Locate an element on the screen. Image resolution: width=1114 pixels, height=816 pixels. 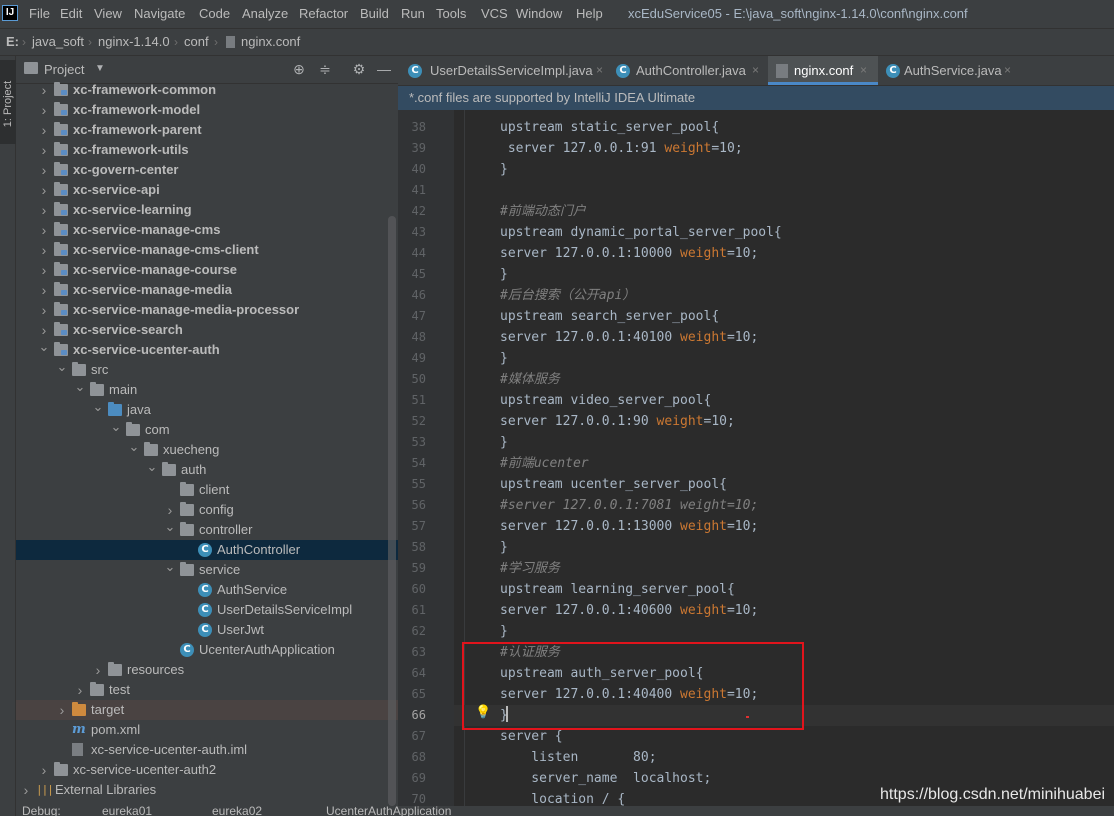
minimize-icon: — is located at coordinates (384, 69).